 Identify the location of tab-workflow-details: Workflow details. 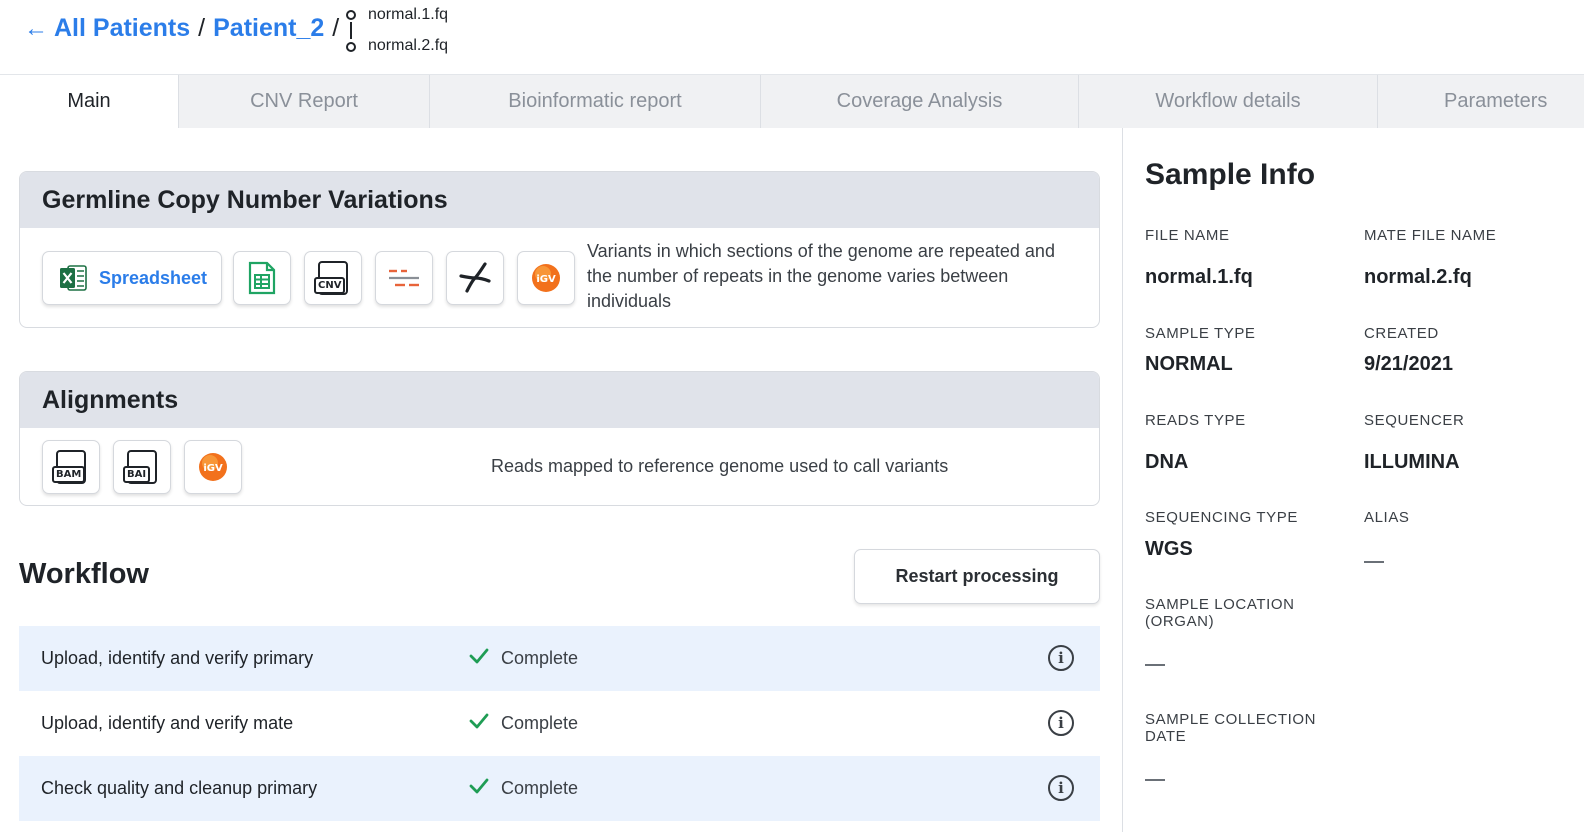
(1228, 101).